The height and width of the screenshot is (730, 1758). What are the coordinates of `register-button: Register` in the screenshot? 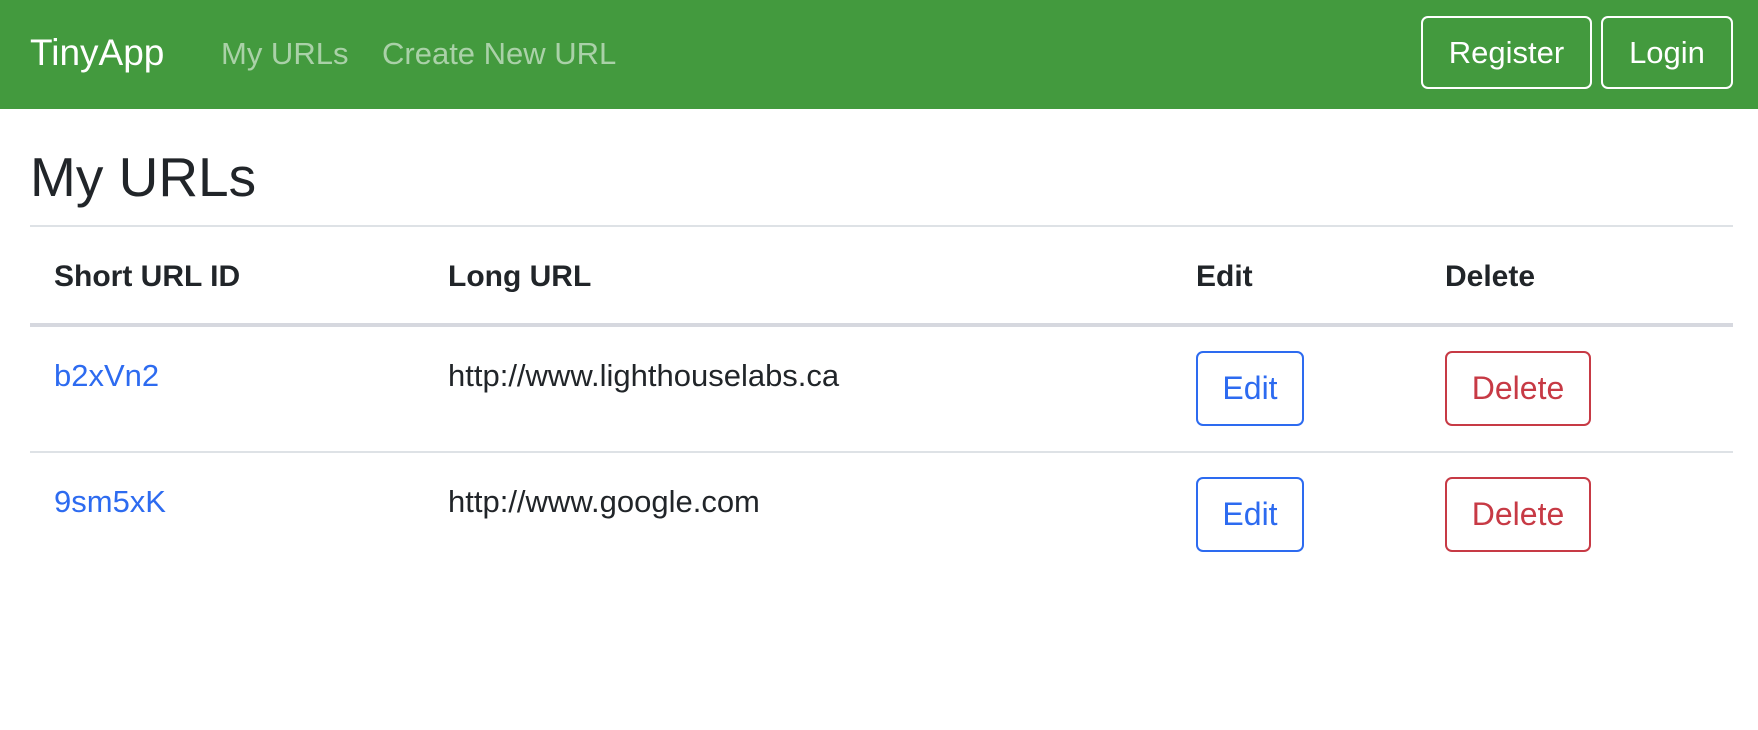 It's located at (1506, 52).